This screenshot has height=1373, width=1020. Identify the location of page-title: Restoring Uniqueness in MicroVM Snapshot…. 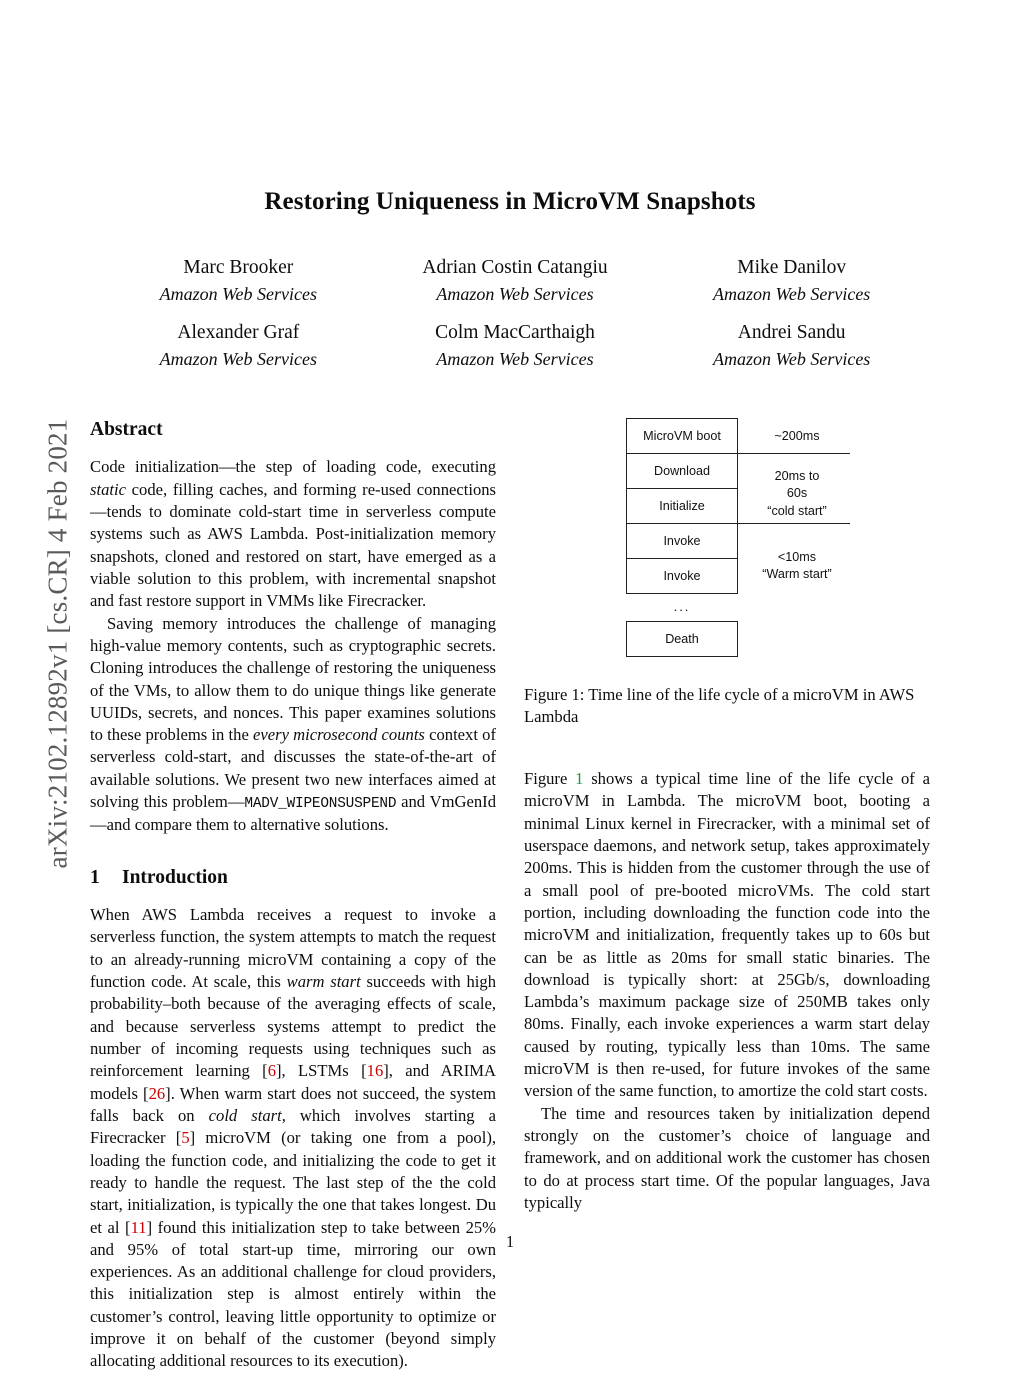
(510, 201).